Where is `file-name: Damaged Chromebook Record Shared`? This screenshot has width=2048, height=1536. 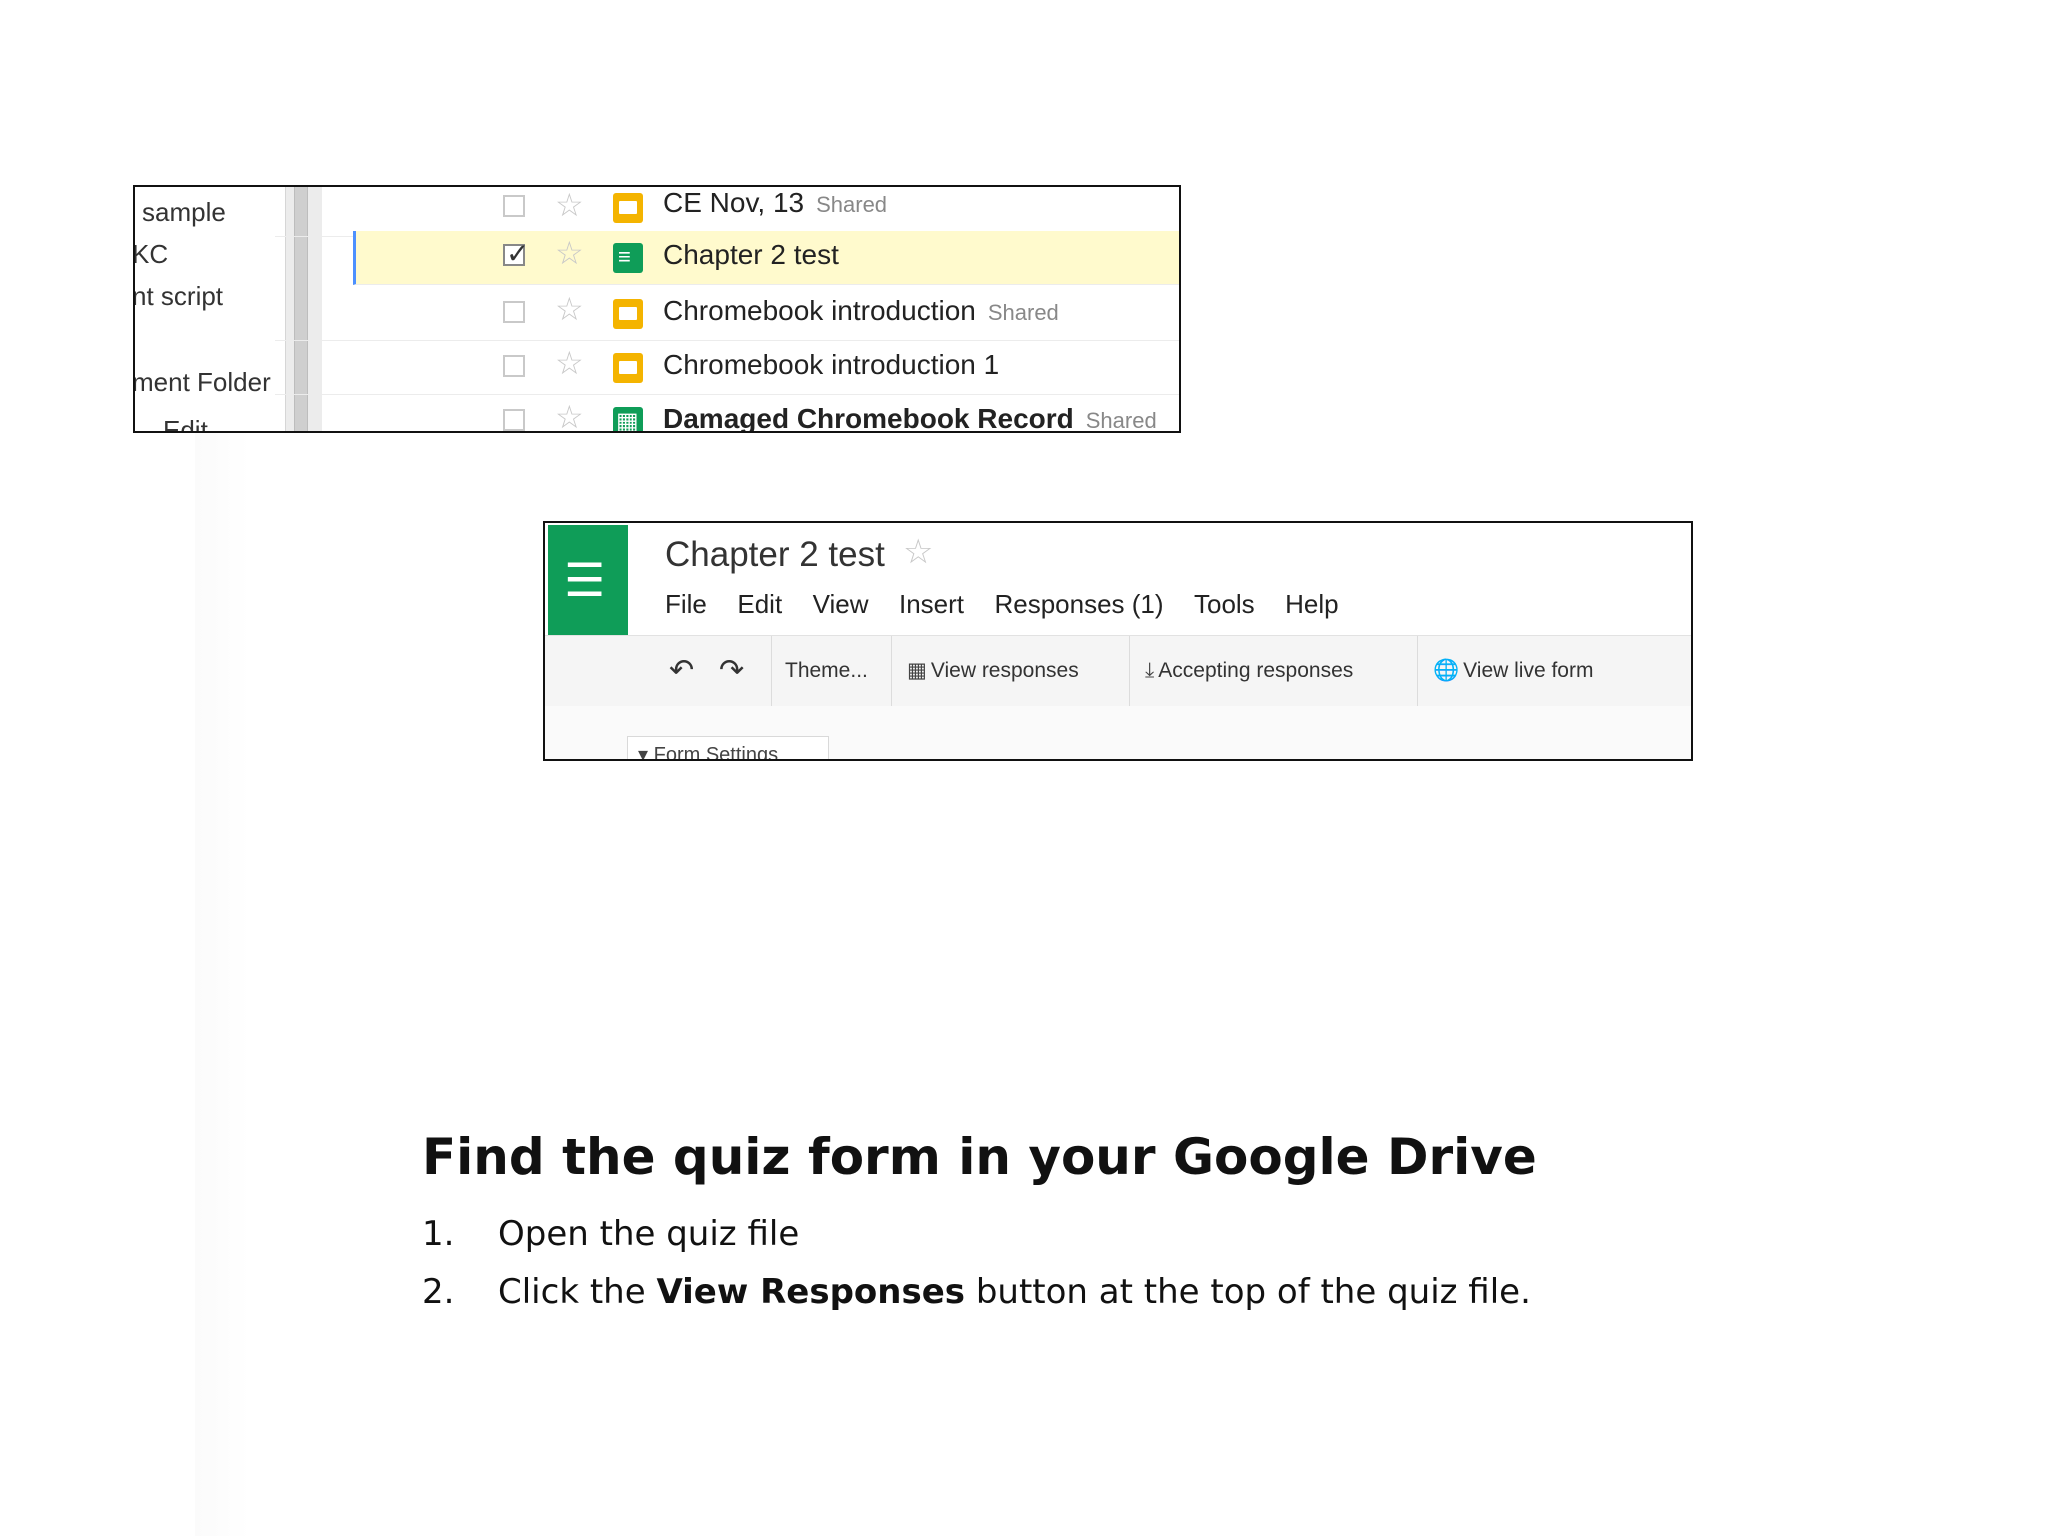 file-name: Damaged Chromebook Record Shared is located at coordinates (910, 418).